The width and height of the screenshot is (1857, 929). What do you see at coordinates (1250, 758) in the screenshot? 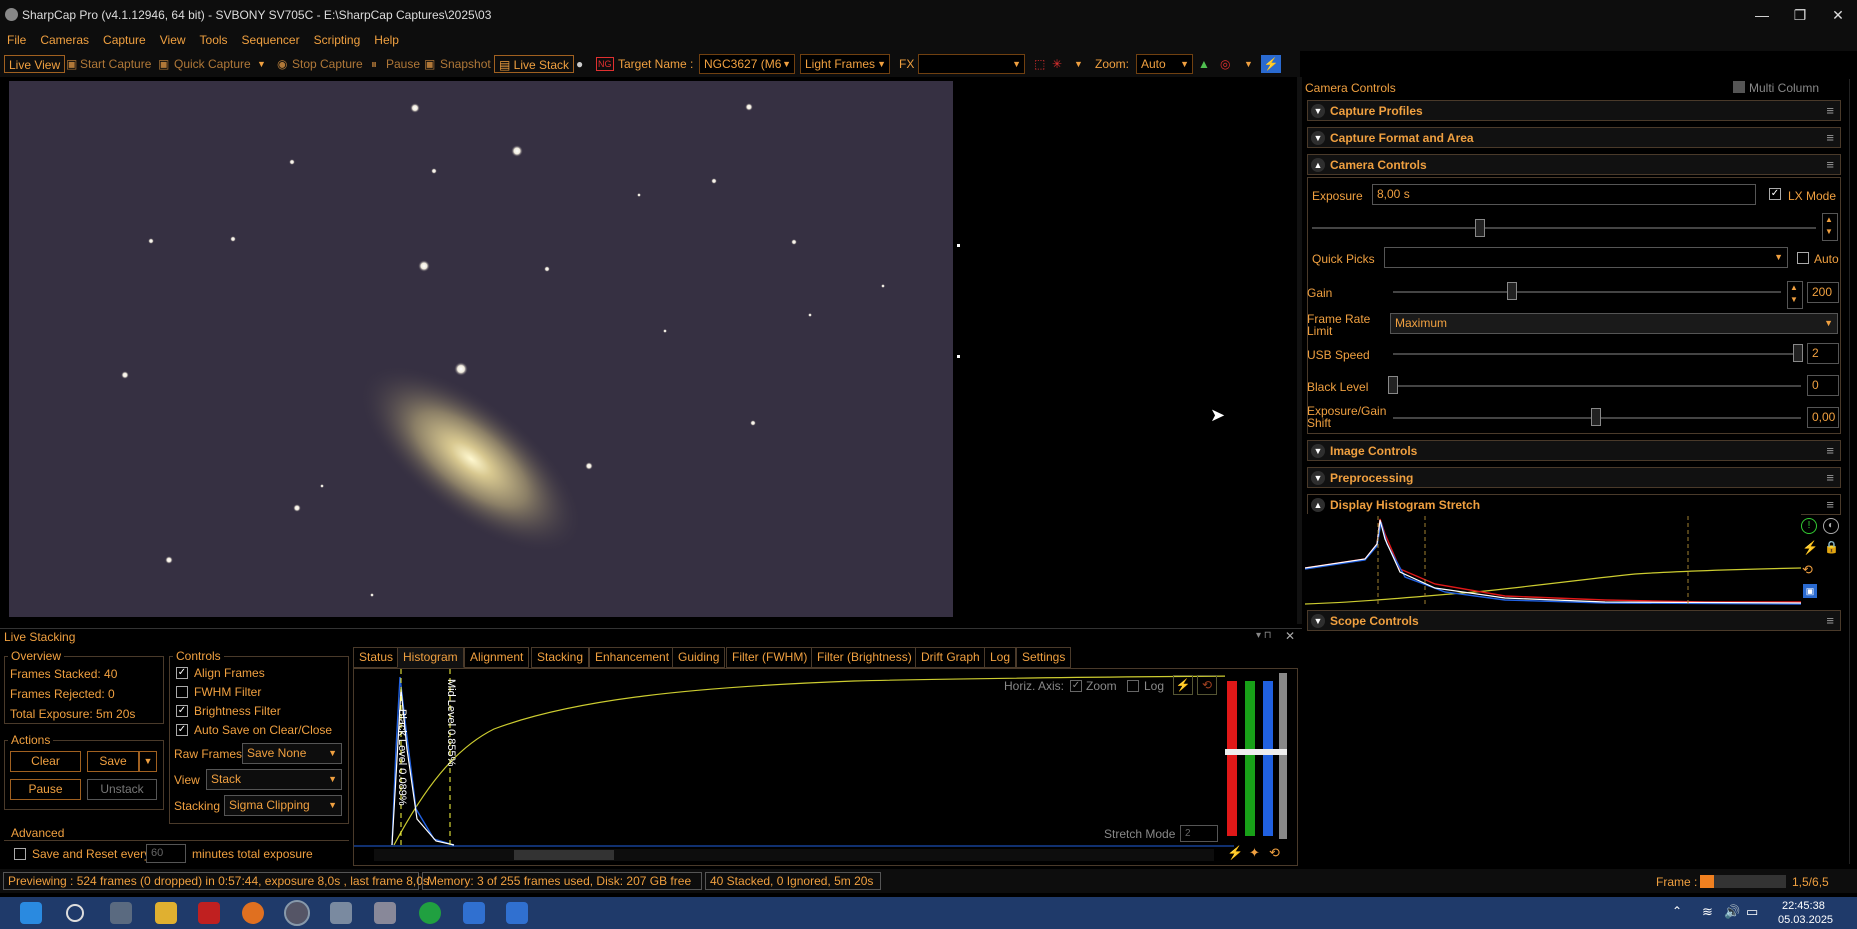
I see `green-level-slider` at bounding box center [1250, 758].